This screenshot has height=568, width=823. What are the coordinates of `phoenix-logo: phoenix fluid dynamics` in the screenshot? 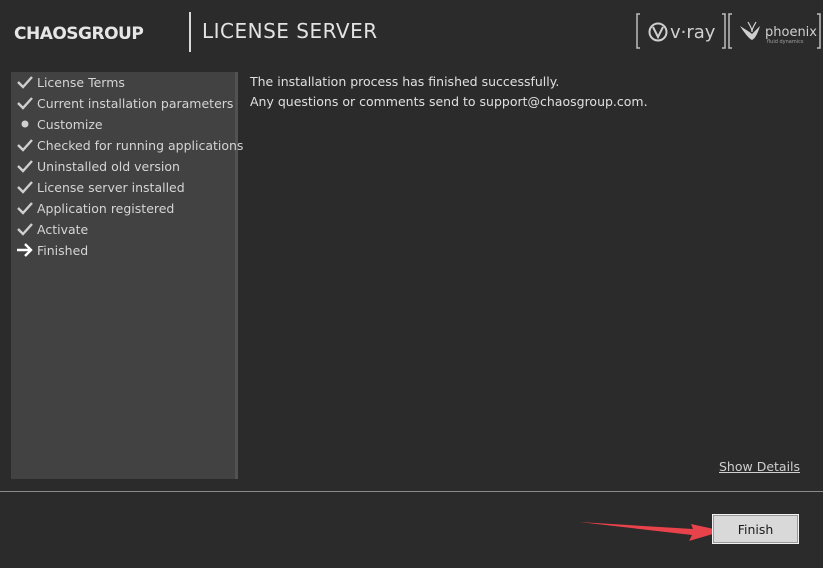 It's located at (774, 31).